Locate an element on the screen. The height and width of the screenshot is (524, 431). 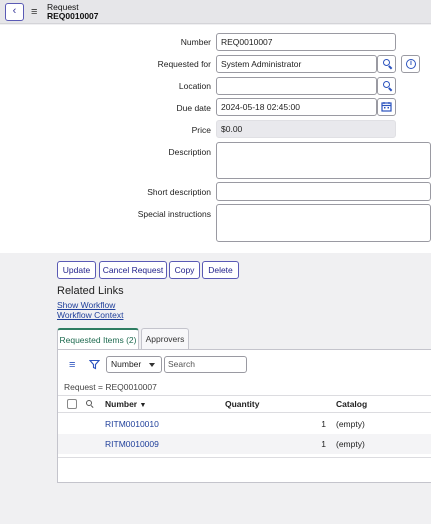
list-footer-divider is located at coordinates (244, 457).